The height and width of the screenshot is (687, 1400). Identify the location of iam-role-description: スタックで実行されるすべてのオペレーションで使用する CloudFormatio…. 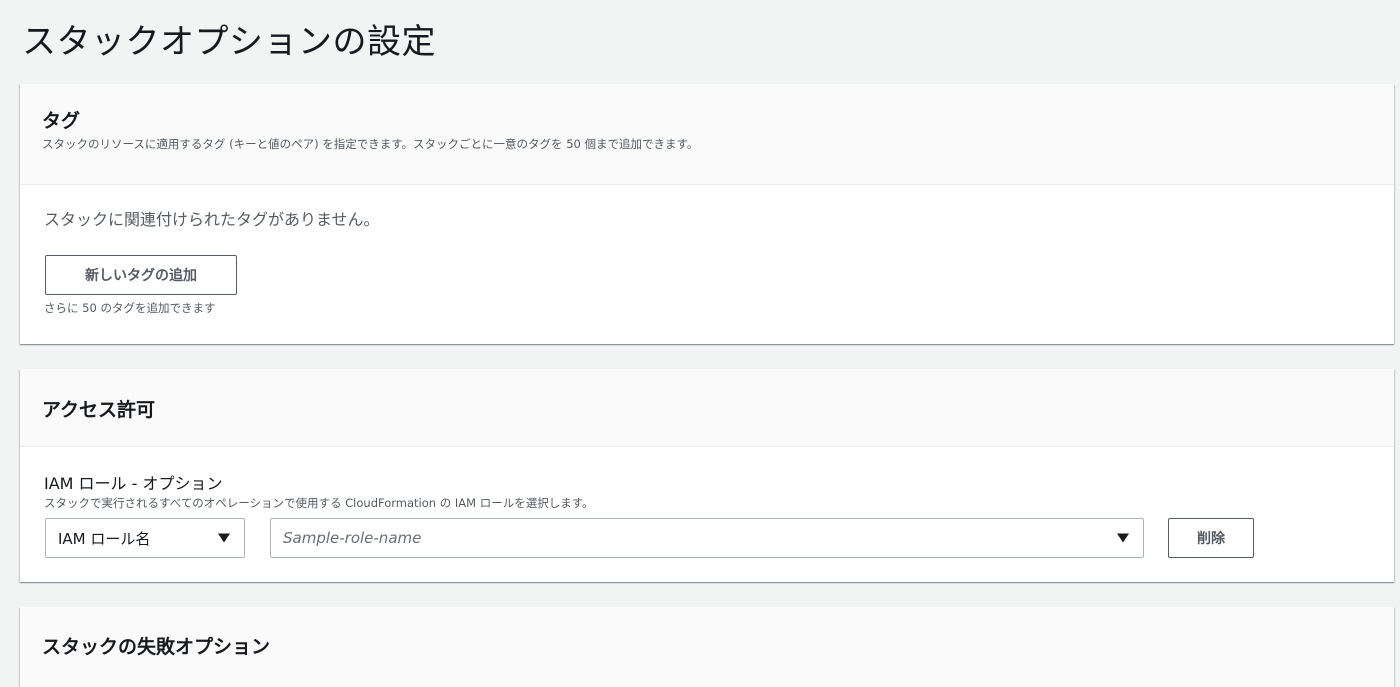
(319, 503).